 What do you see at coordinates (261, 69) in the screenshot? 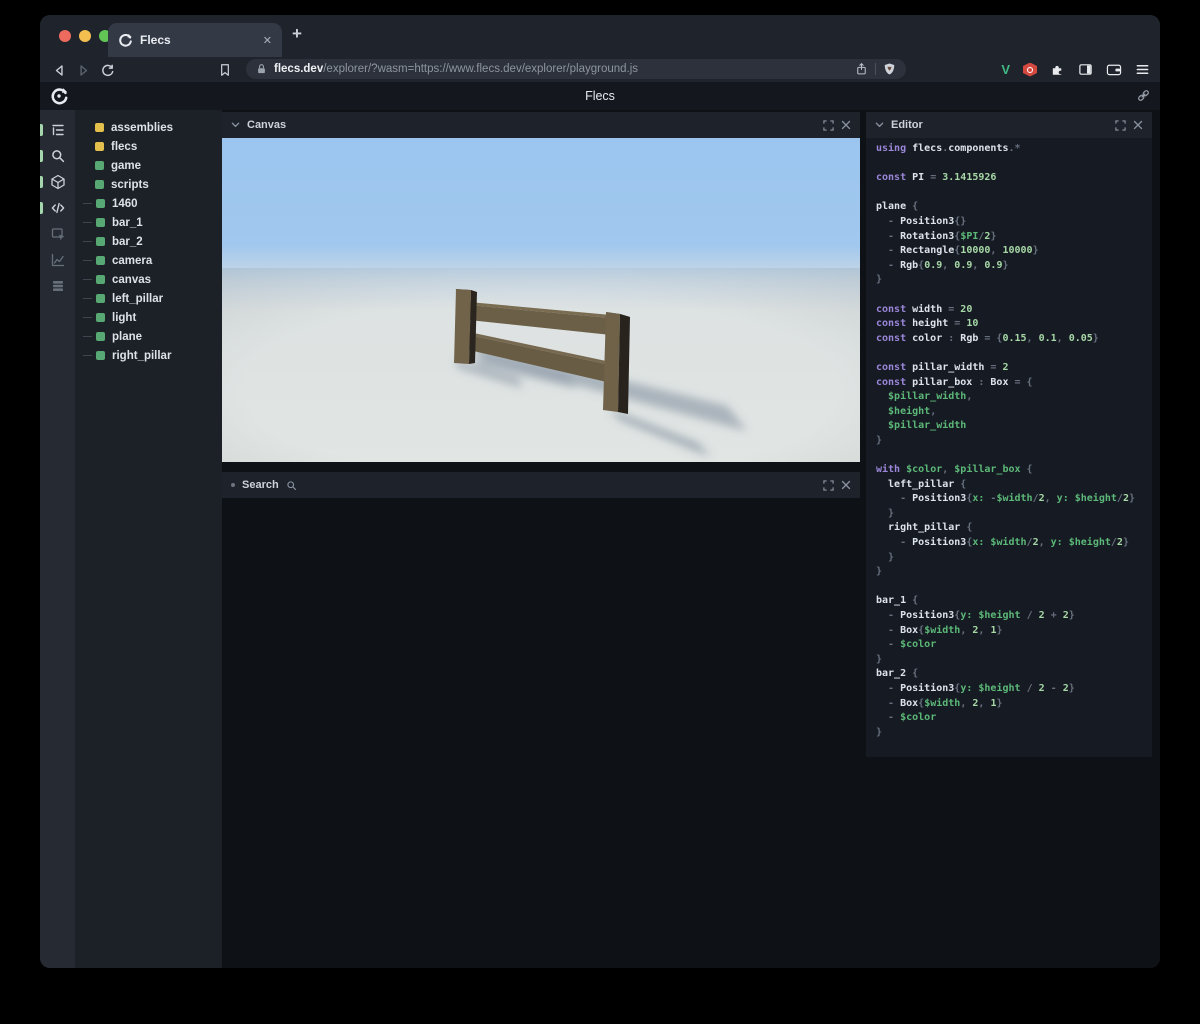
I see `lock-icon` at bounding box center [261, 69].